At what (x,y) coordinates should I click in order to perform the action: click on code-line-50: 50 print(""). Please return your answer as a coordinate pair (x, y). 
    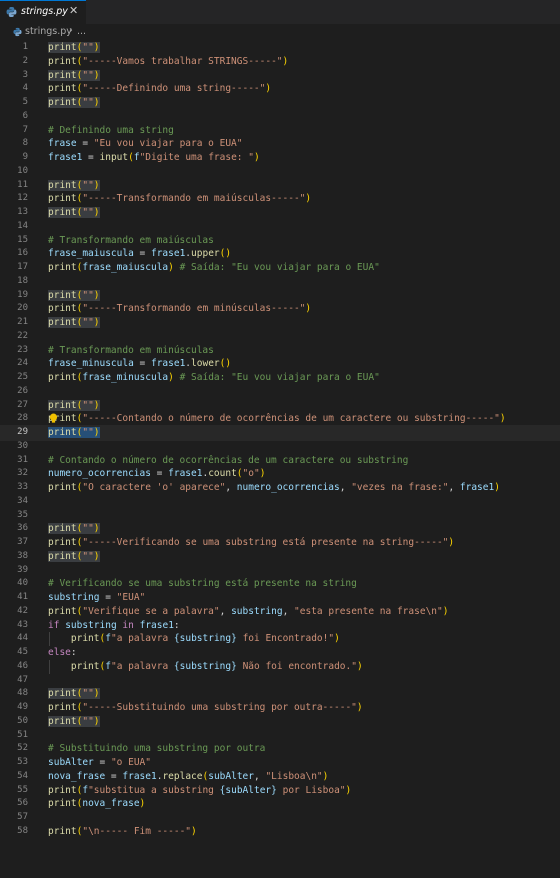
    Looking at the image, I should click on (280, 722).